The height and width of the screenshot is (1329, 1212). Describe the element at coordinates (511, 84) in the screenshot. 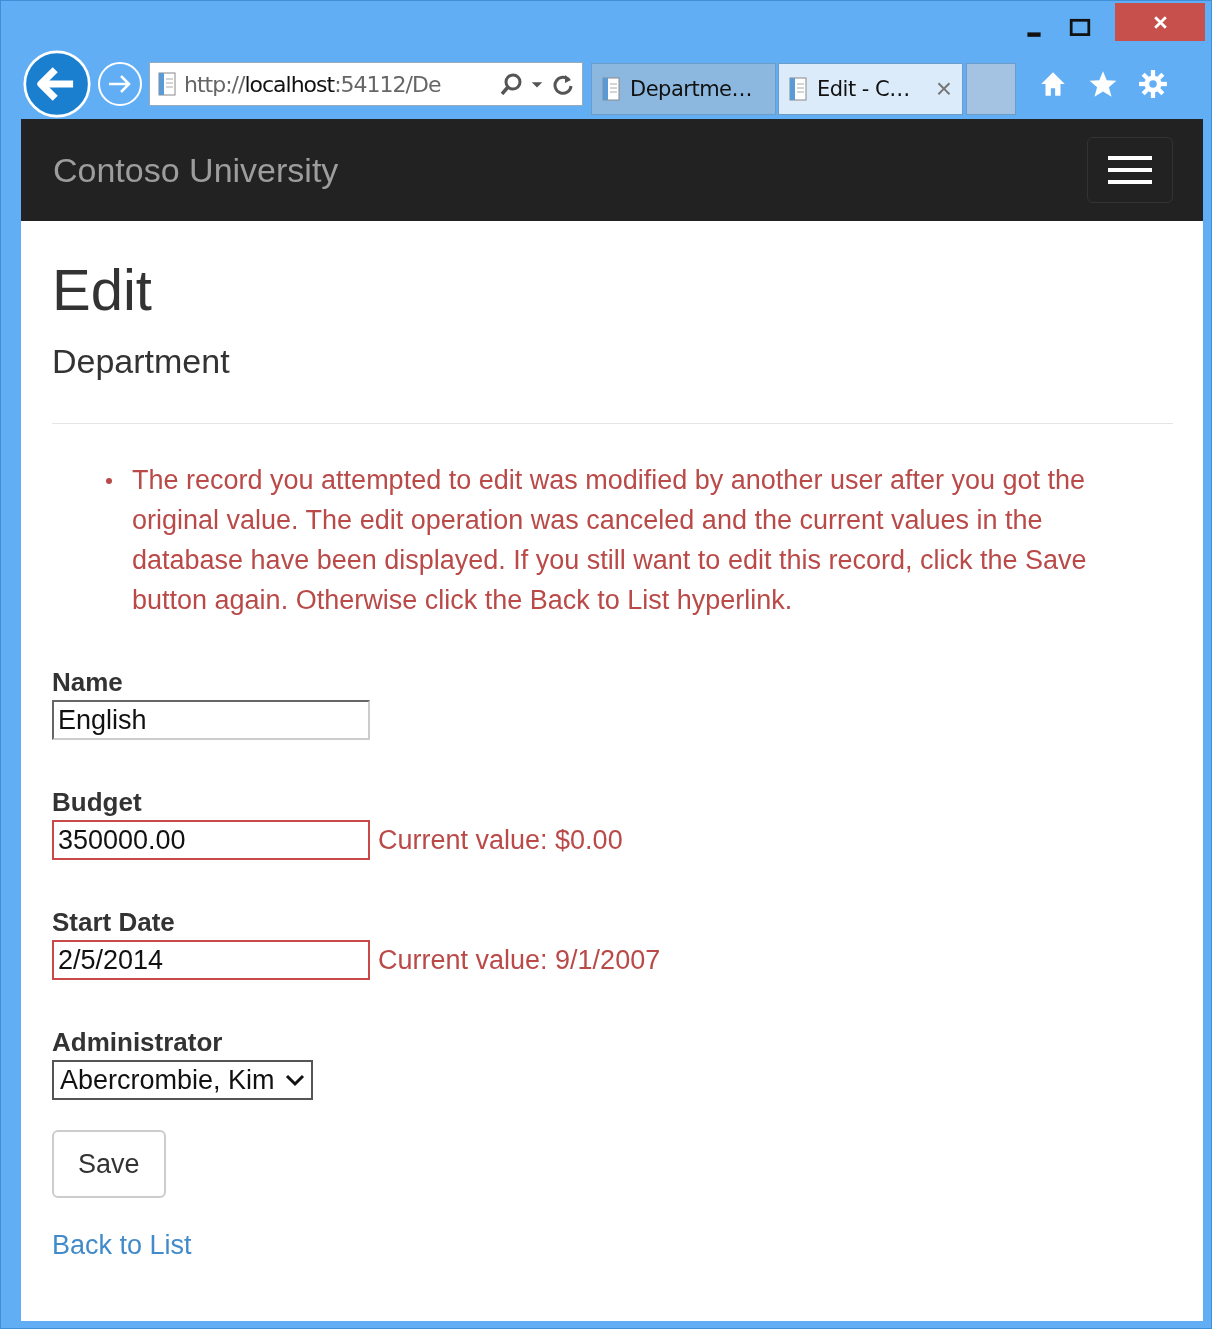

I see `search-icon` at that location.